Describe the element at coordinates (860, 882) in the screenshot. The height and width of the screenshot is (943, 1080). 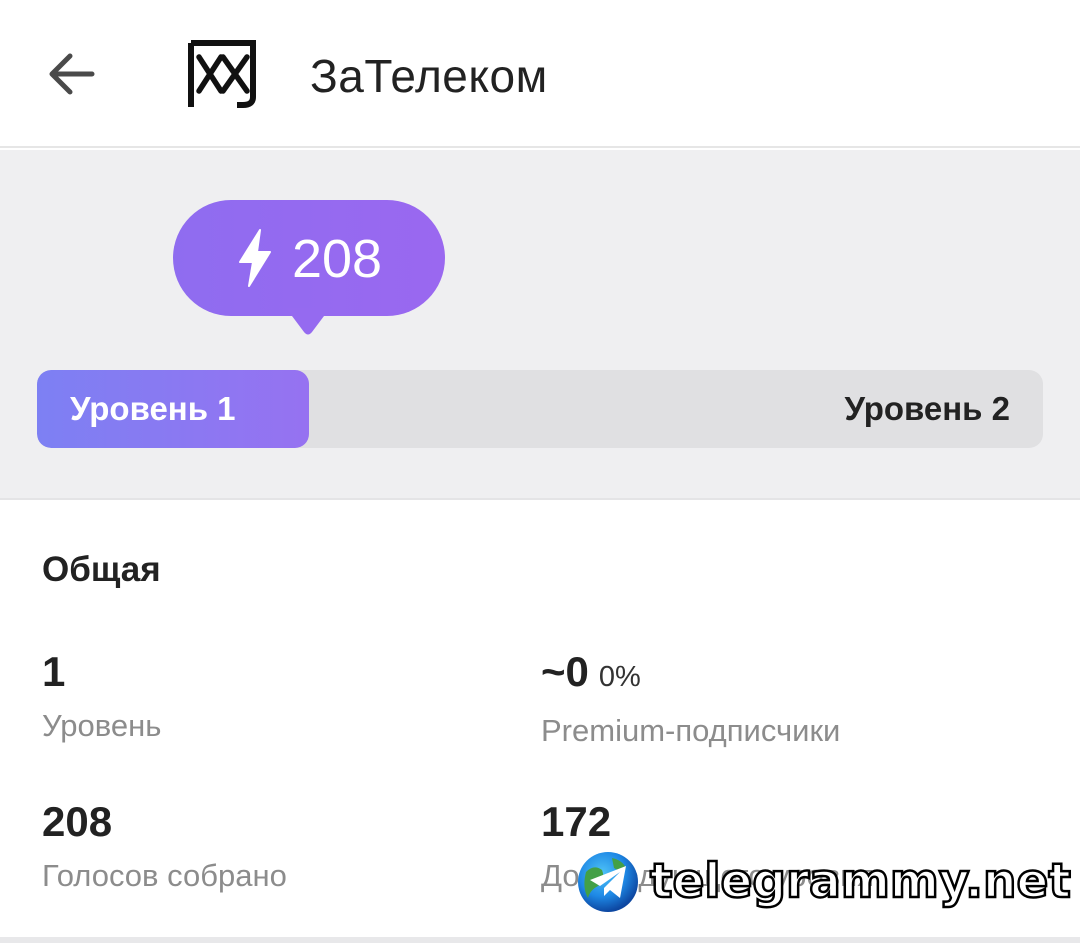
I see `watermark-text: telegrammy.net` at that location.